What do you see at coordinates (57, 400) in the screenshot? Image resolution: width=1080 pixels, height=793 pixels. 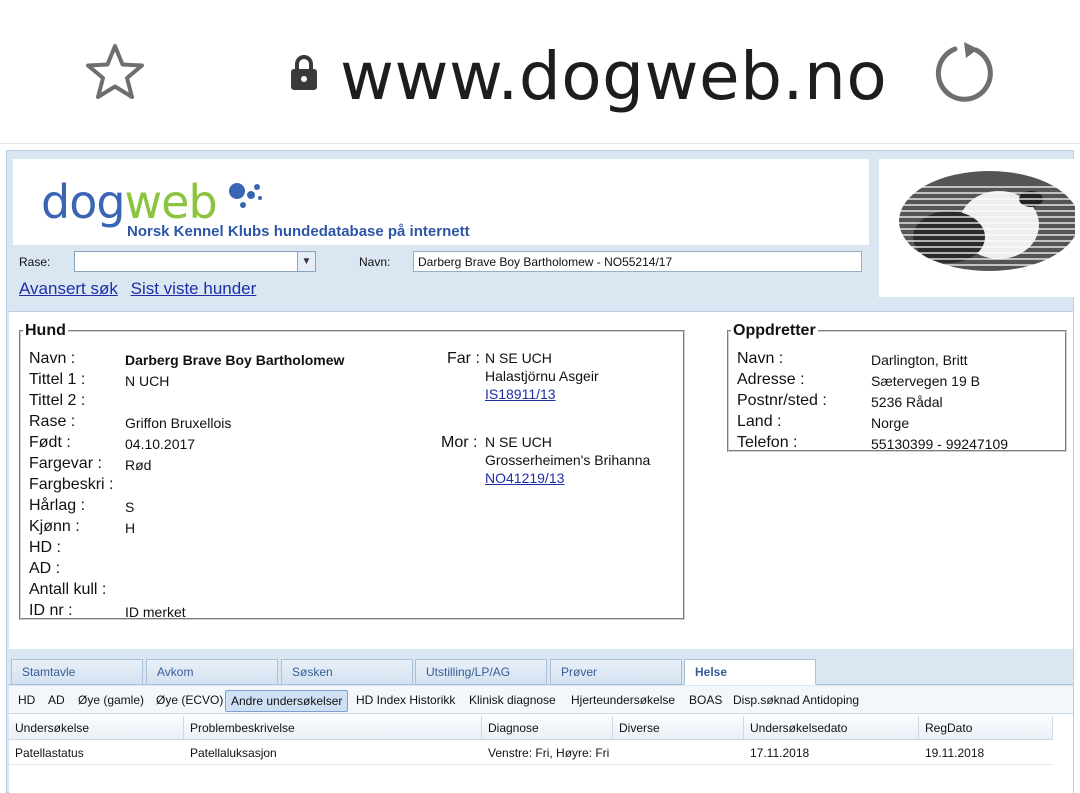 I see `hund-label-tittel2: Tittel 2 :` at bounding box center [57, 400].